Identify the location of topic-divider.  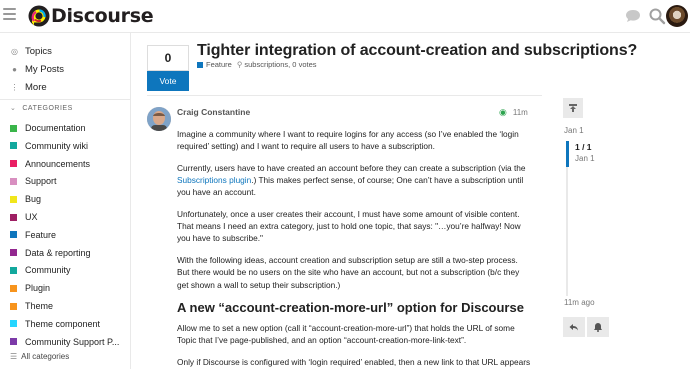
(344, 95).